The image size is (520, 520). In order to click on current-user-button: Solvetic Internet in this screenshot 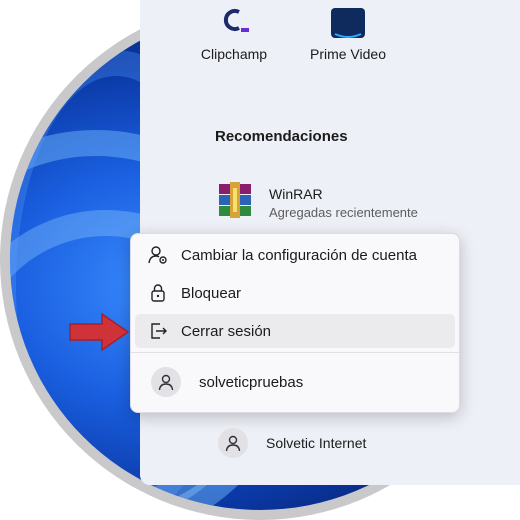, I will do `click(292, 443)`.